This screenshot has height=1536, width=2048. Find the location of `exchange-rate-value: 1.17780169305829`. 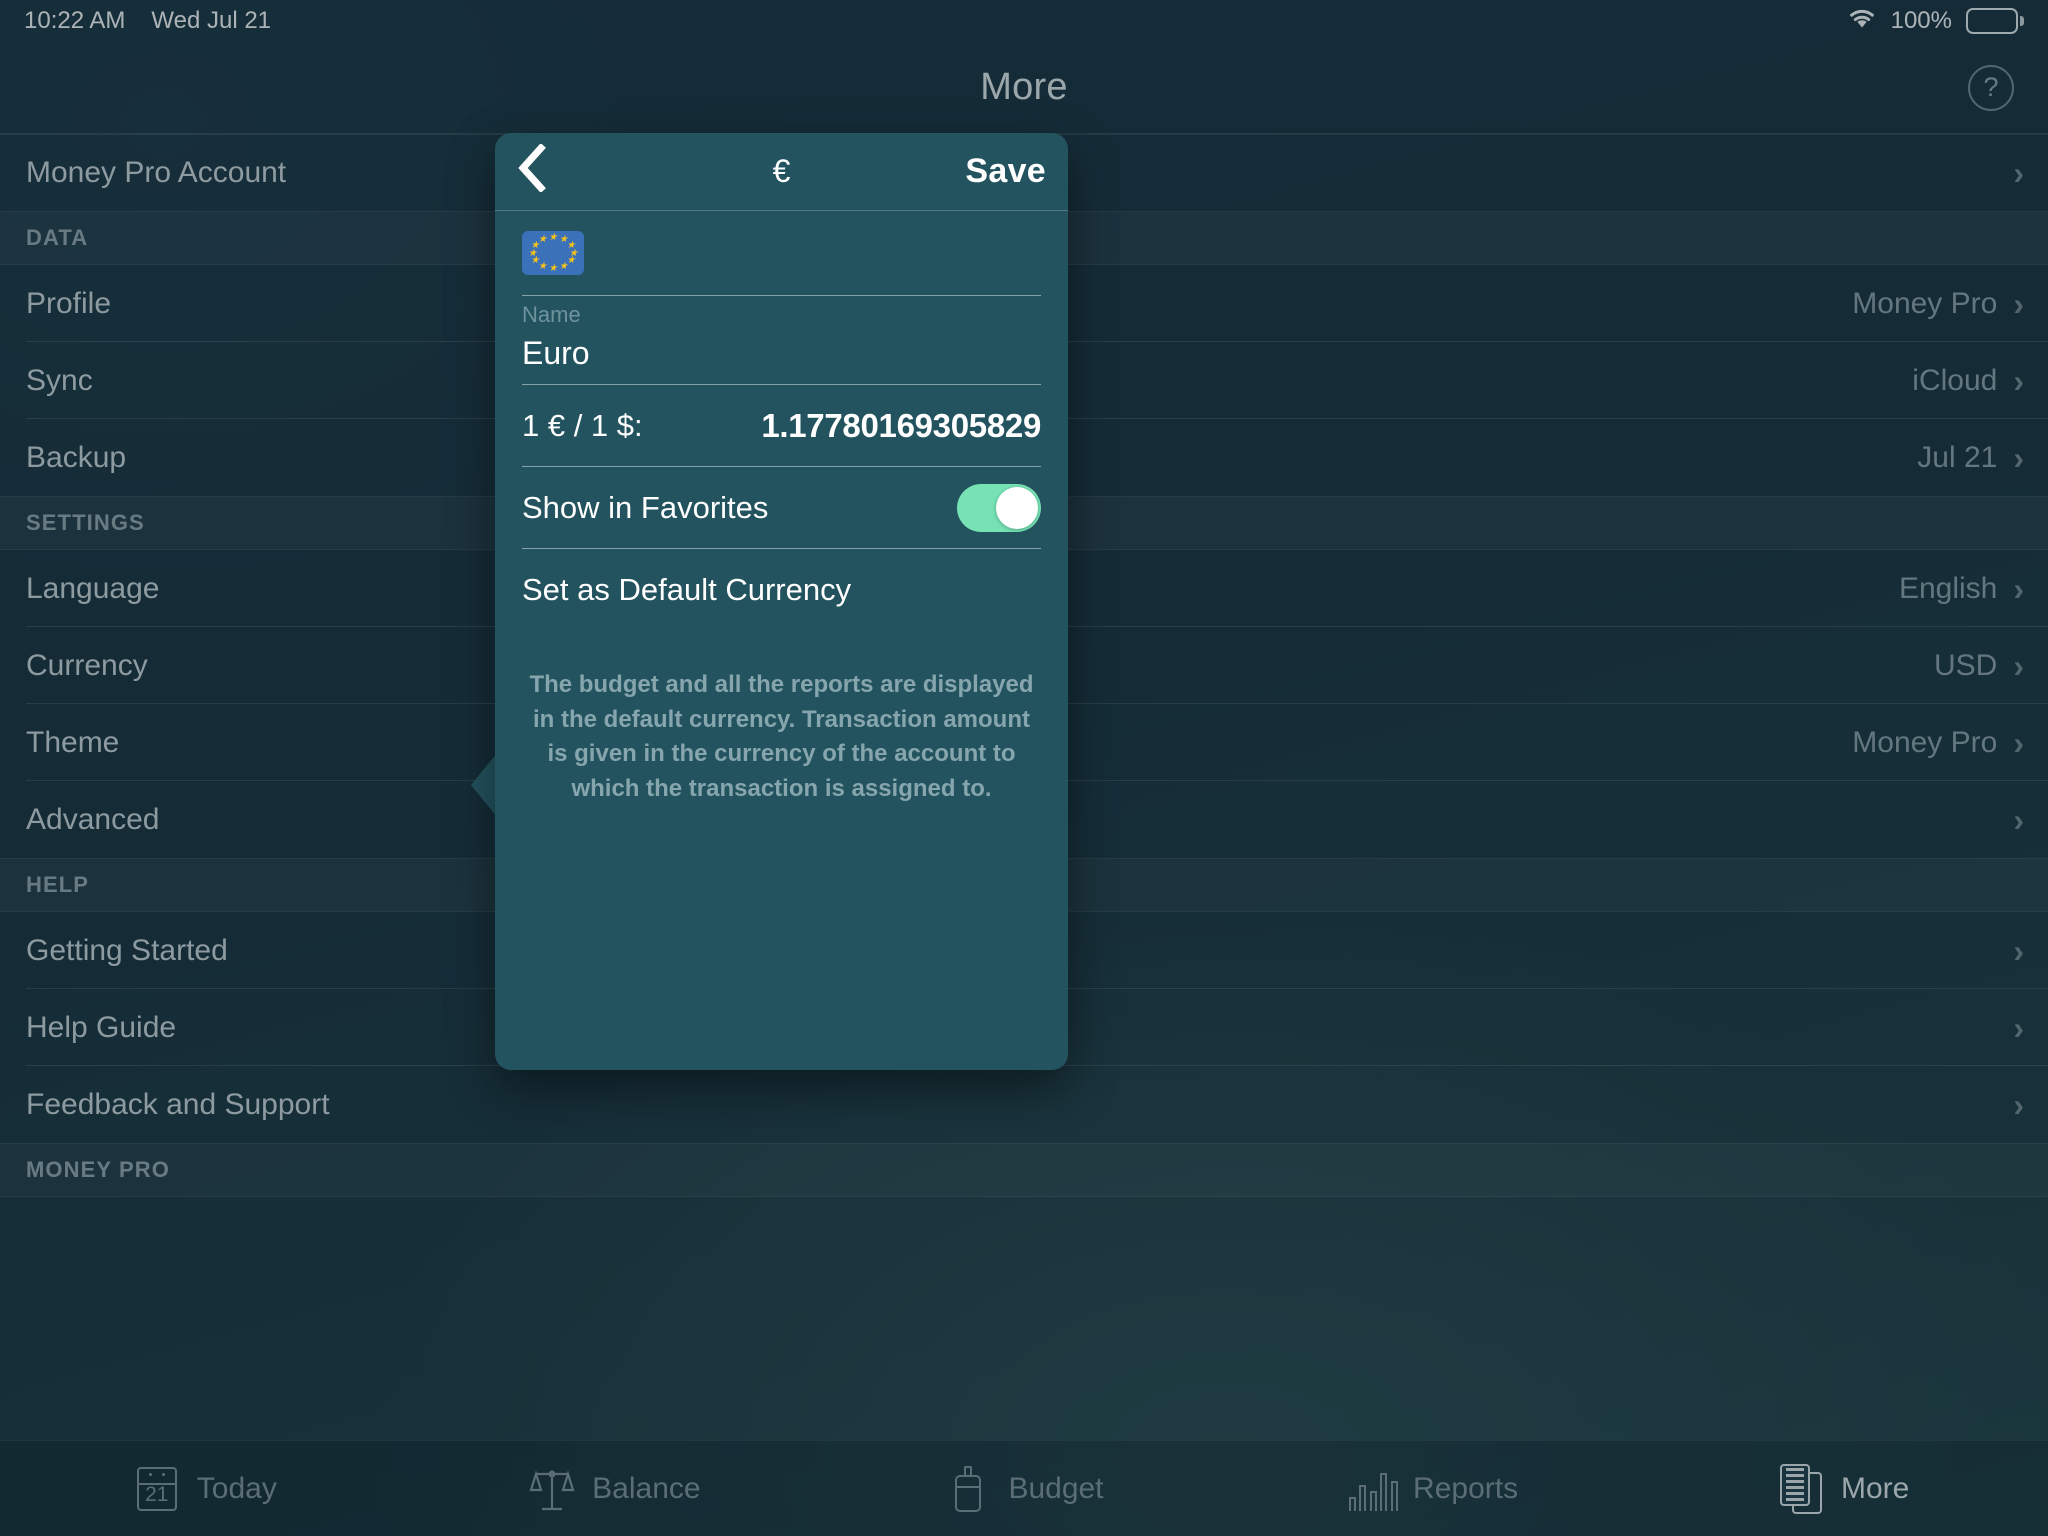

exchange-rate-value: 1.17780169305829 is located at coordinates (901, 425).